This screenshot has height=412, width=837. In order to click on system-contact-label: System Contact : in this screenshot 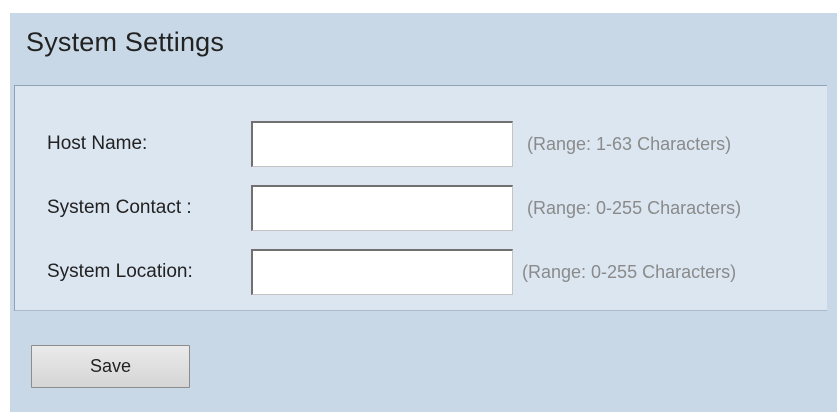, I will do `click(119, 207)`.